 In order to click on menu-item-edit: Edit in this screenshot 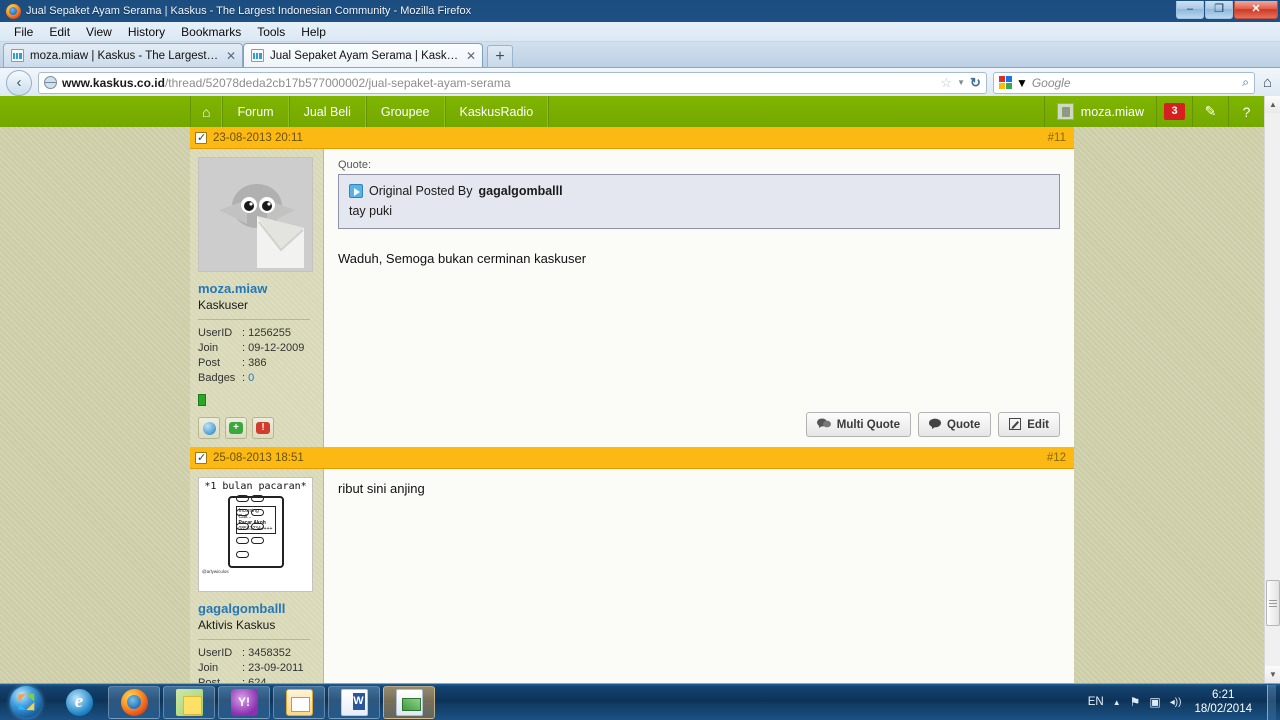, I will do `click(59, 32)`.